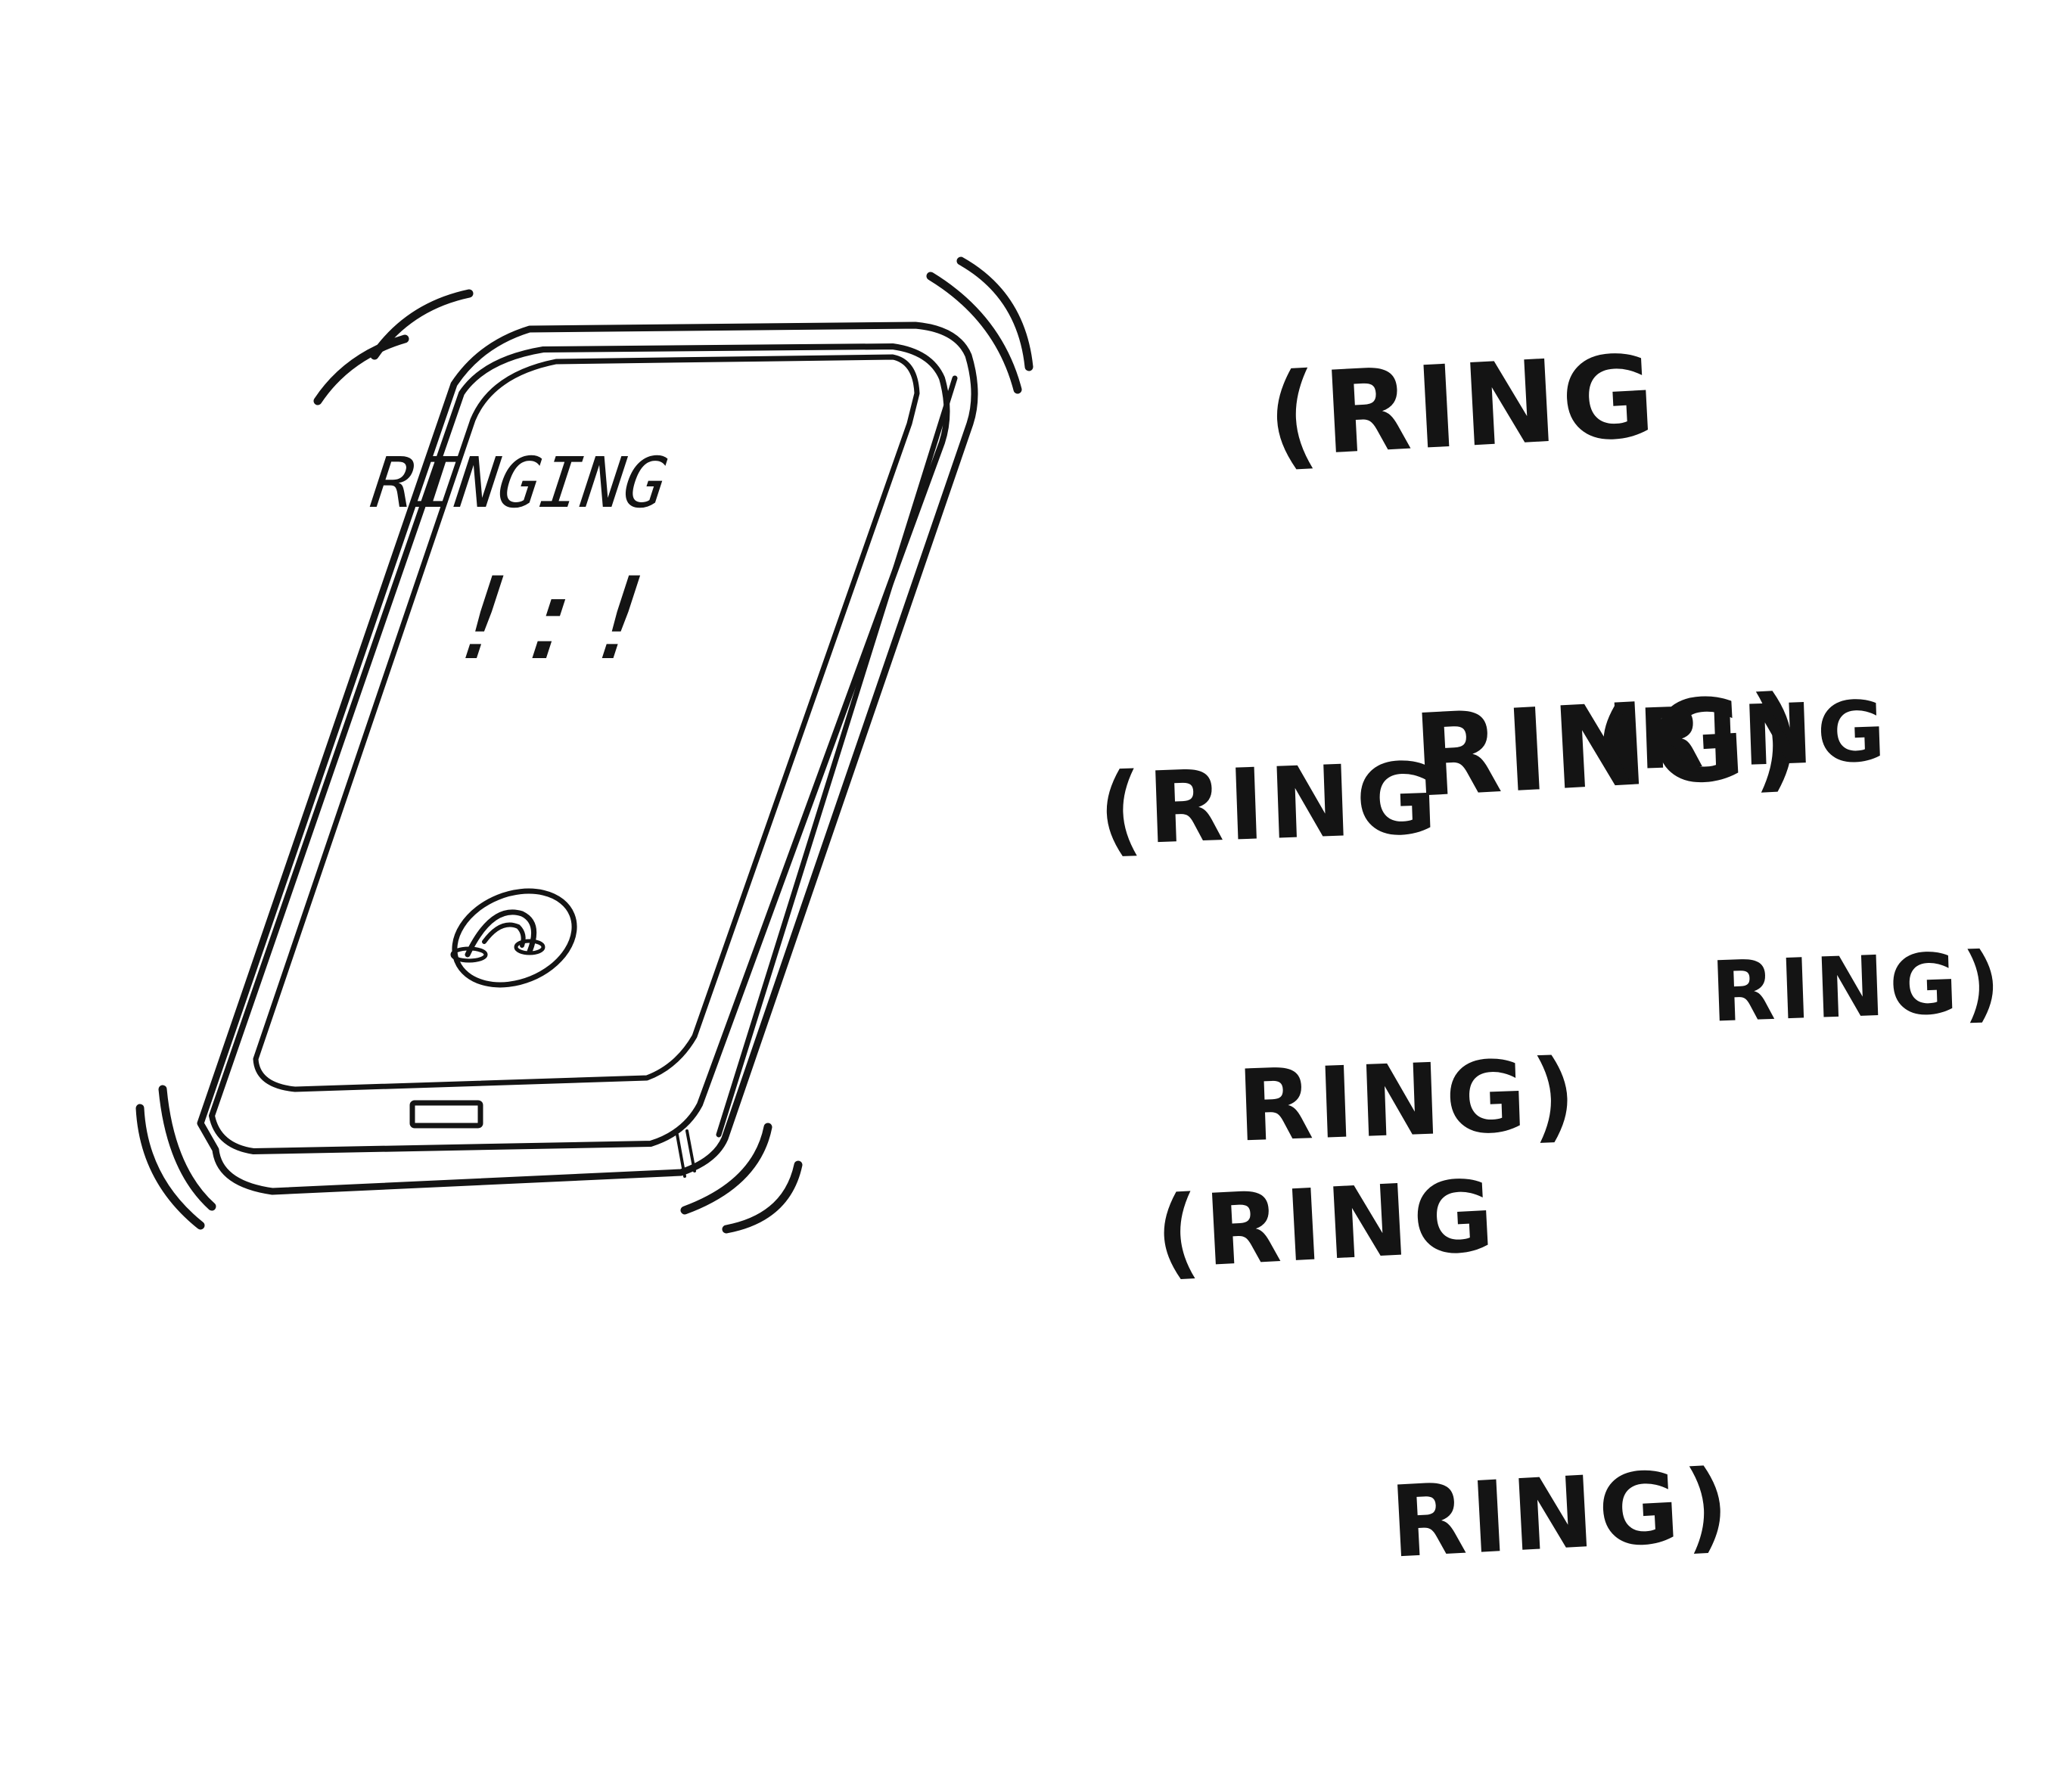  What do you see at coordinates (1743, 736) in the screenshot?
I see `sound-effect-3-line1: (RING` at bounding box center [1743, 736].